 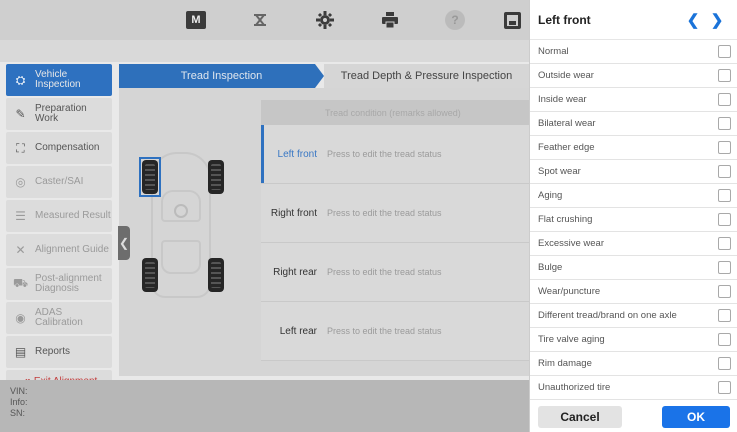 What do you see at coordinates (59, 216) in the screenshot?
I see `sidebar-item-measured-result: ☰ Measured Result` at bounding box center [59, 216].